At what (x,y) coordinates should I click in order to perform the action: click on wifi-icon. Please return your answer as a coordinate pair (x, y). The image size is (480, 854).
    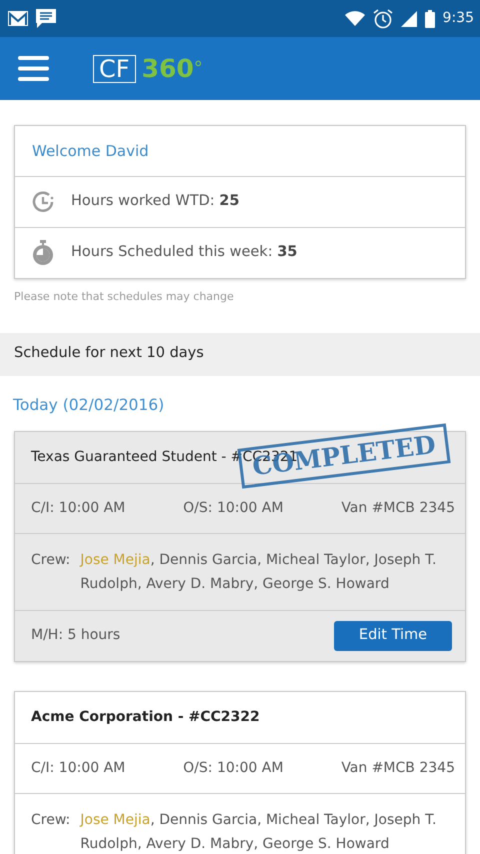
    Looking at the image, I should click on (354, 18).